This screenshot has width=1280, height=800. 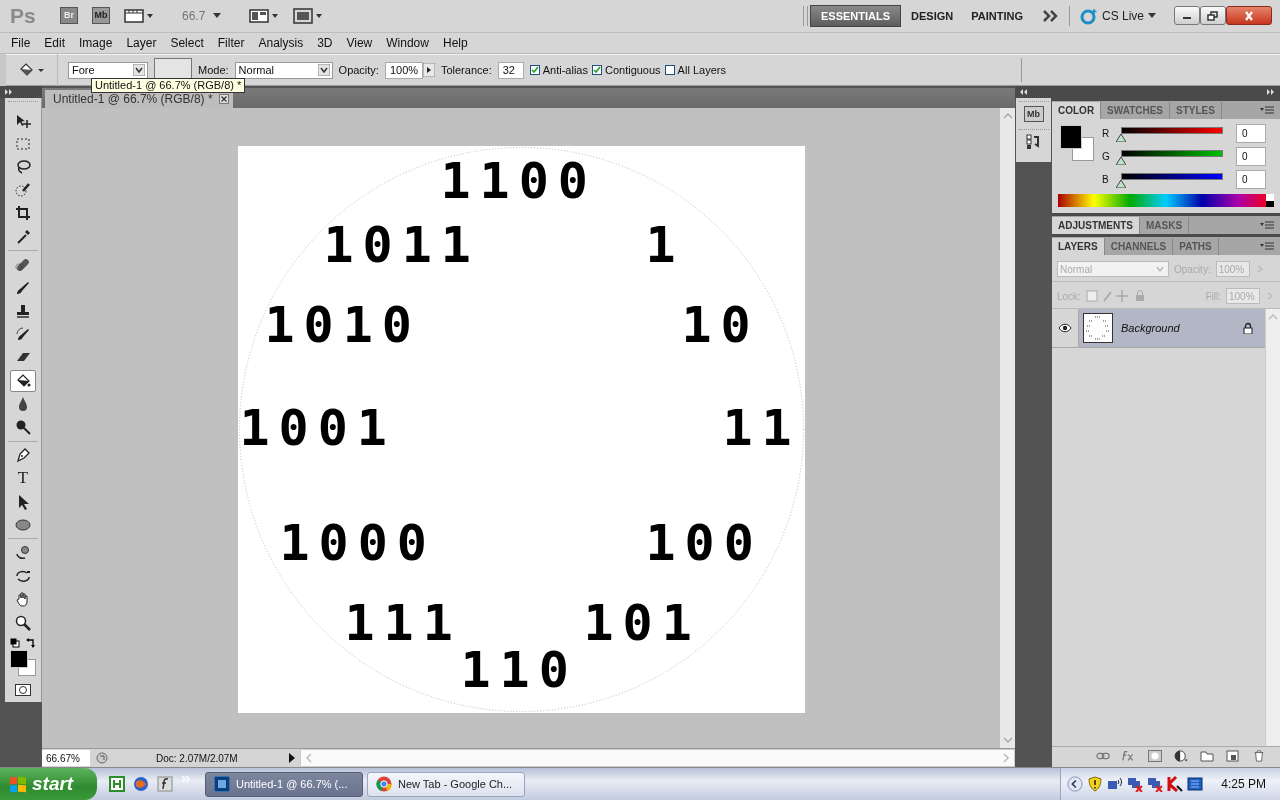 I want to click on opacity-label: Opacity:, so click(x=358, y=70).